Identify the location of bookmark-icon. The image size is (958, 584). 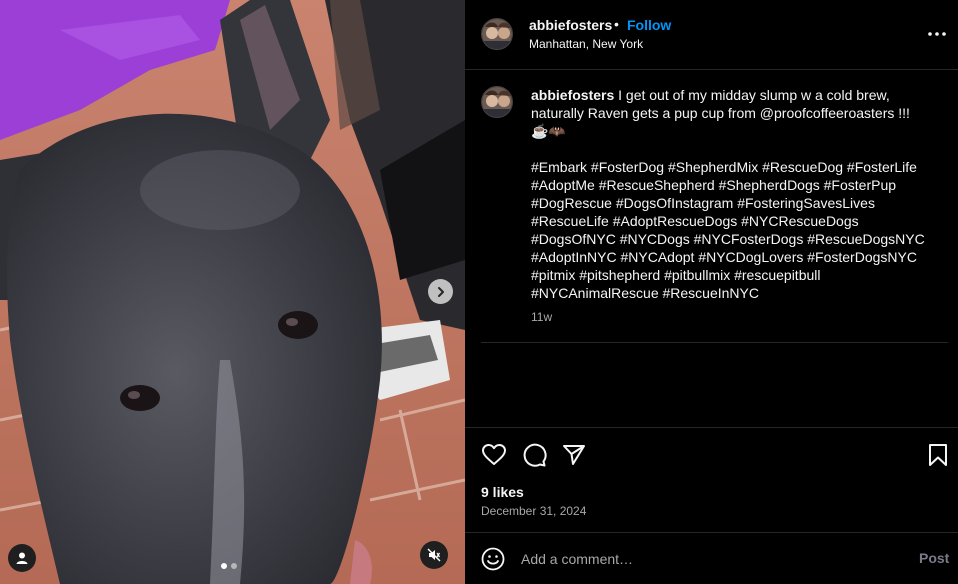
(938, 455).